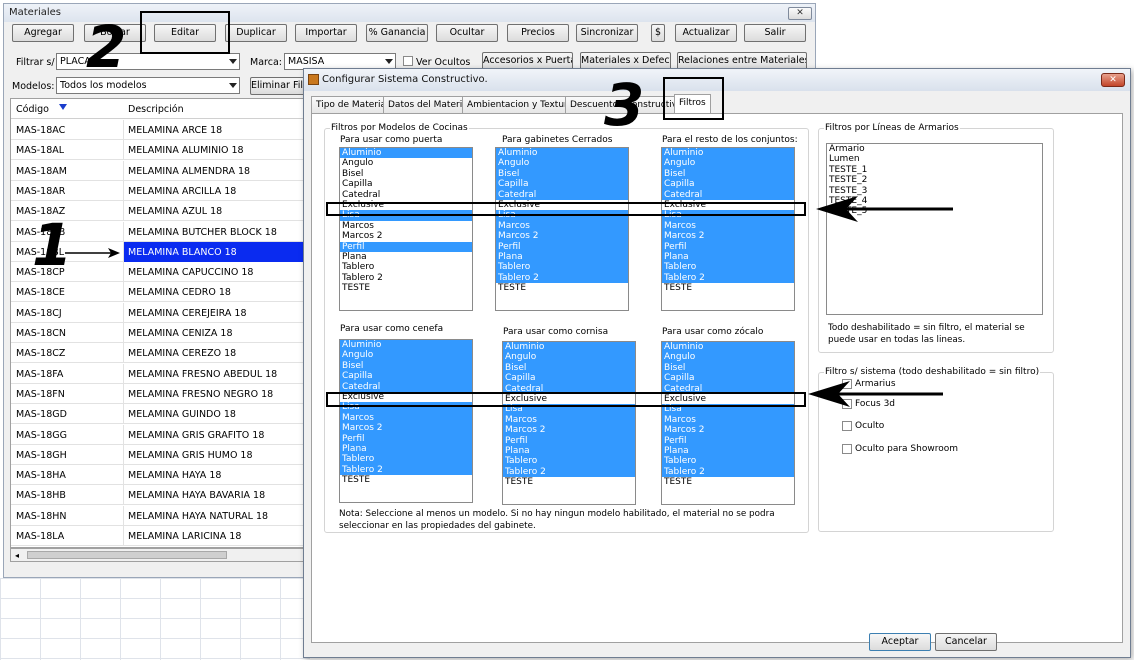 Image resolution: width=1134 pixels, height=660 pixels. I want to click on arrow-top-exclusive, so click(884, 209).